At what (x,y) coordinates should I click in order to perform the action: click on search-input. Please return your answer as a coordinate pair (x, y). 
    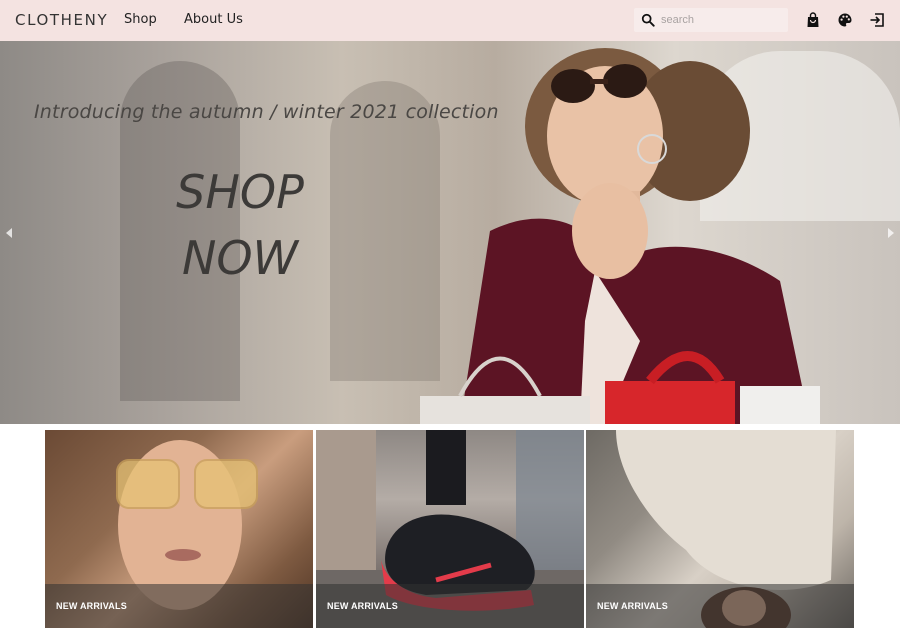
    Looking at the image, I should click on (721, 20).